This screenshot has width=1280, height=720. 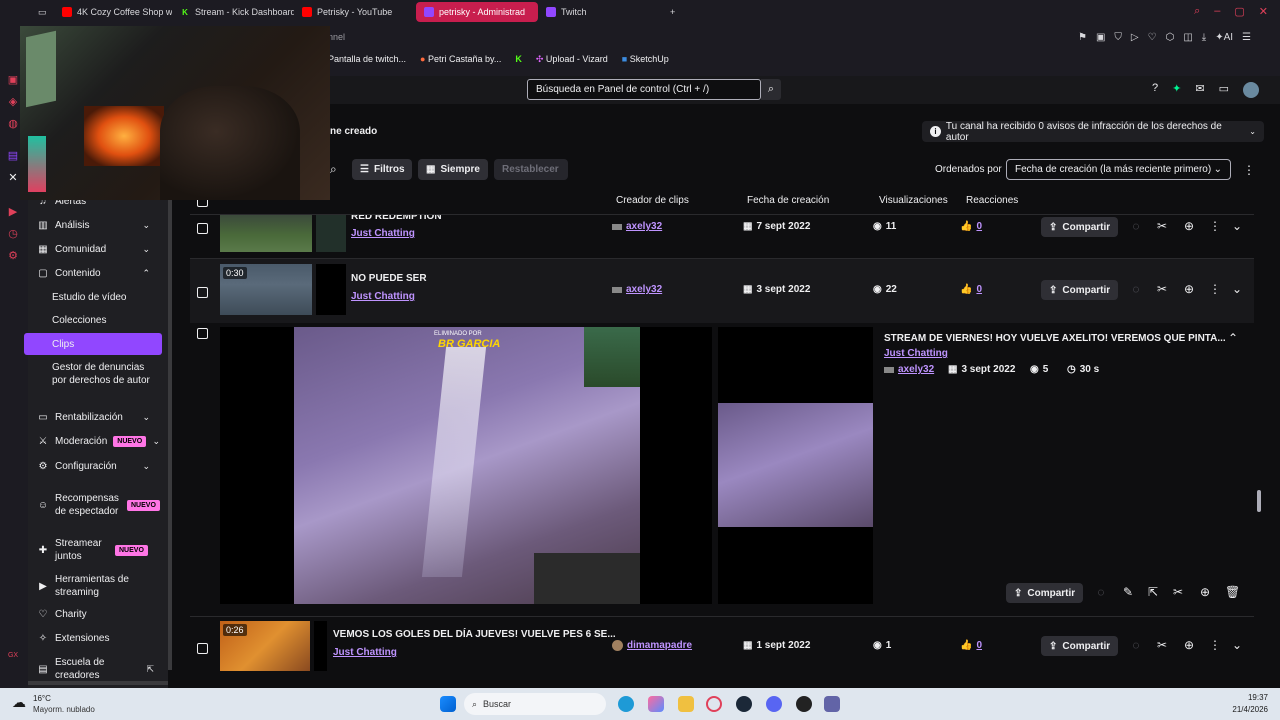 I want to click on chevron-up-icon: ⌃, so click(x=1233, y=338).